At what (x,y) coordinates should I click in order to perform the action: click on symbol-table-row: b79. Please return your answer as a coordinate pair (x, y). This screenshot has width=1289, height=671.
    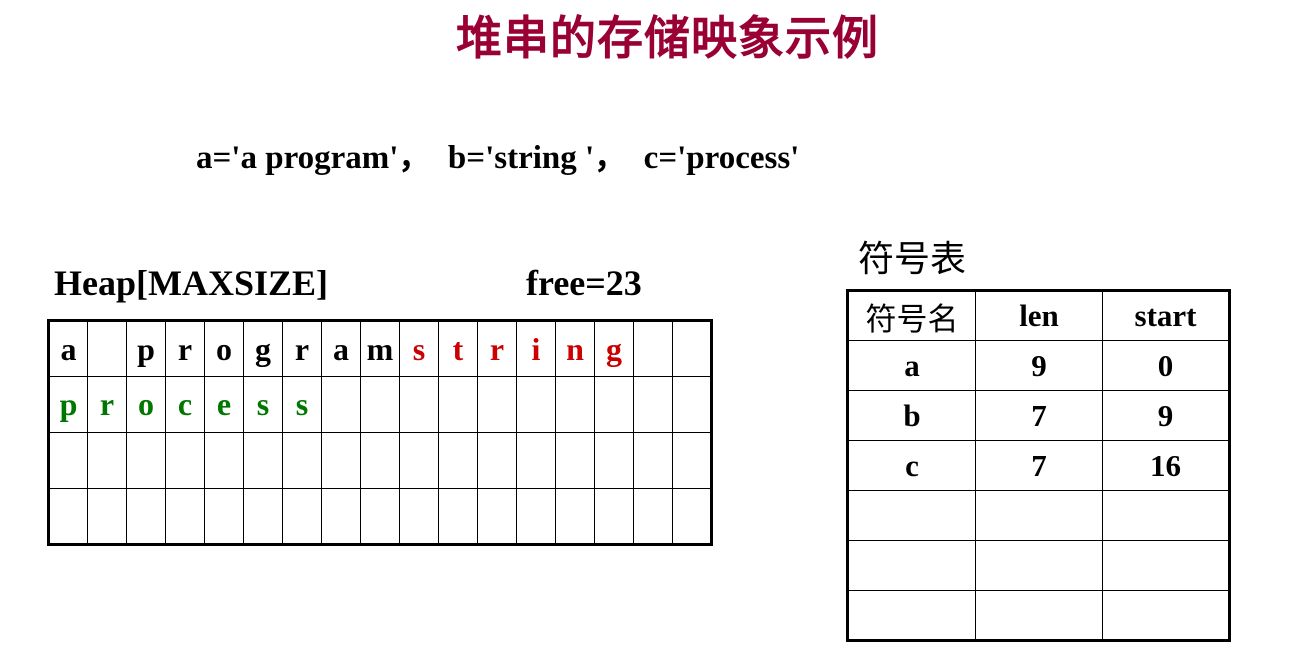
    Looking at the image, I should click on (1038, 415).